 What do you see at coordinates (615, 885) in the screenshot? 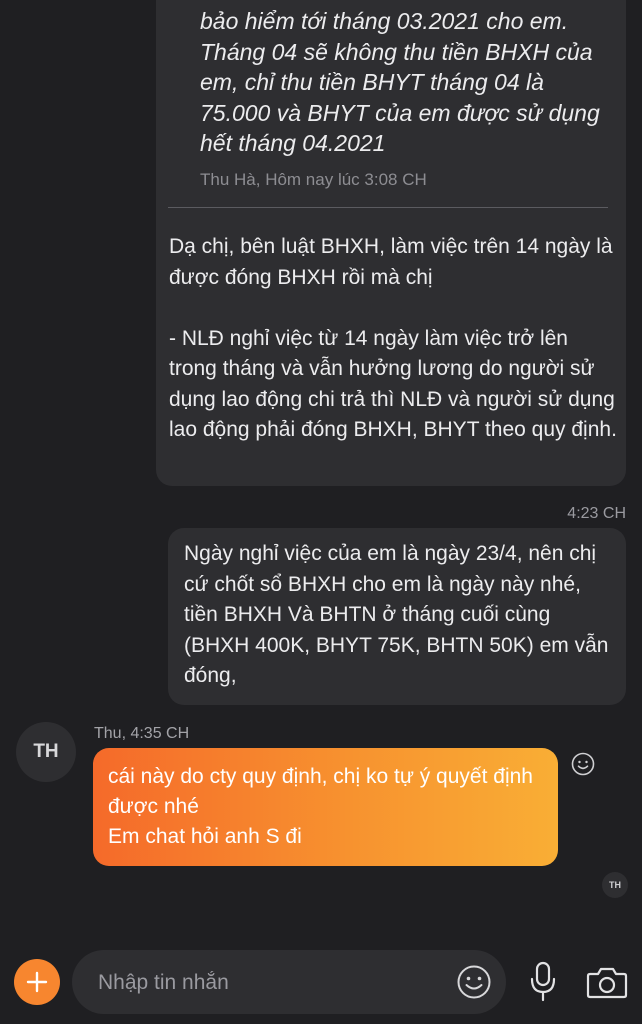
I see `seen-indicator-avatar: TH` at bounding box center [615, 885].